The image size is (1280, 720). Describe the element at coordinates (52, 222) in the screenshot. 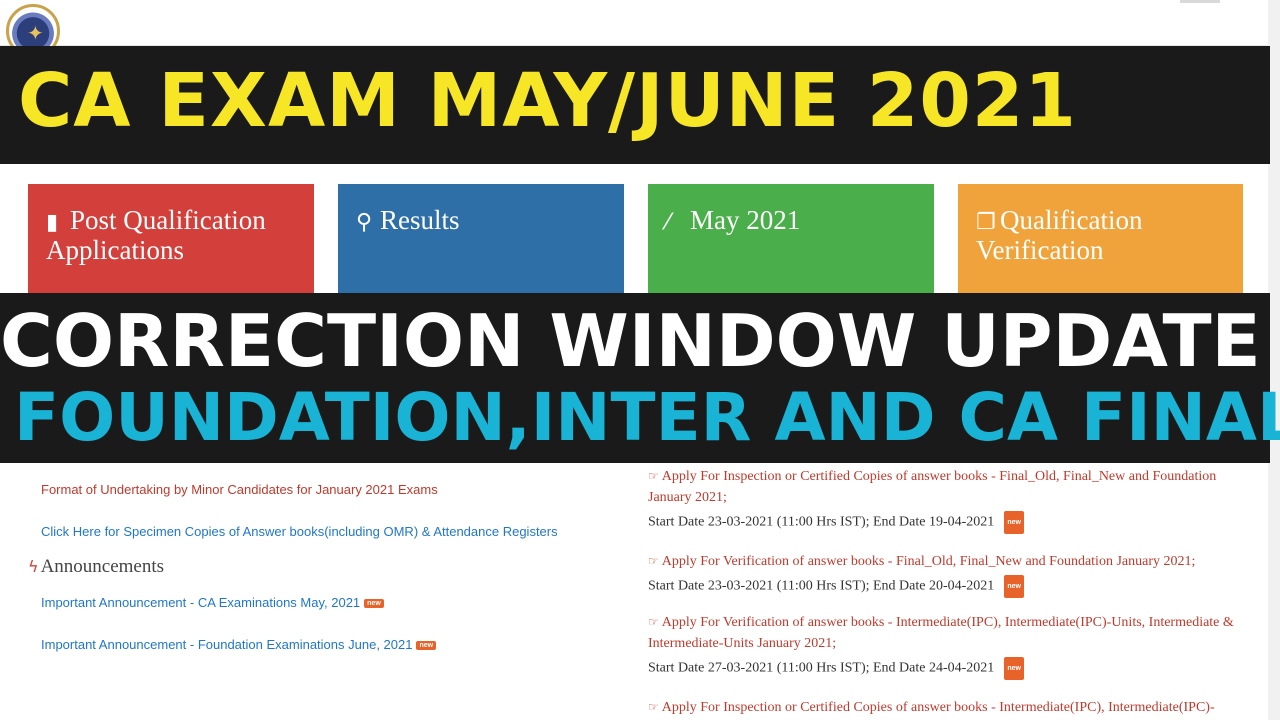

I see `book-icon: ▮` at that location.